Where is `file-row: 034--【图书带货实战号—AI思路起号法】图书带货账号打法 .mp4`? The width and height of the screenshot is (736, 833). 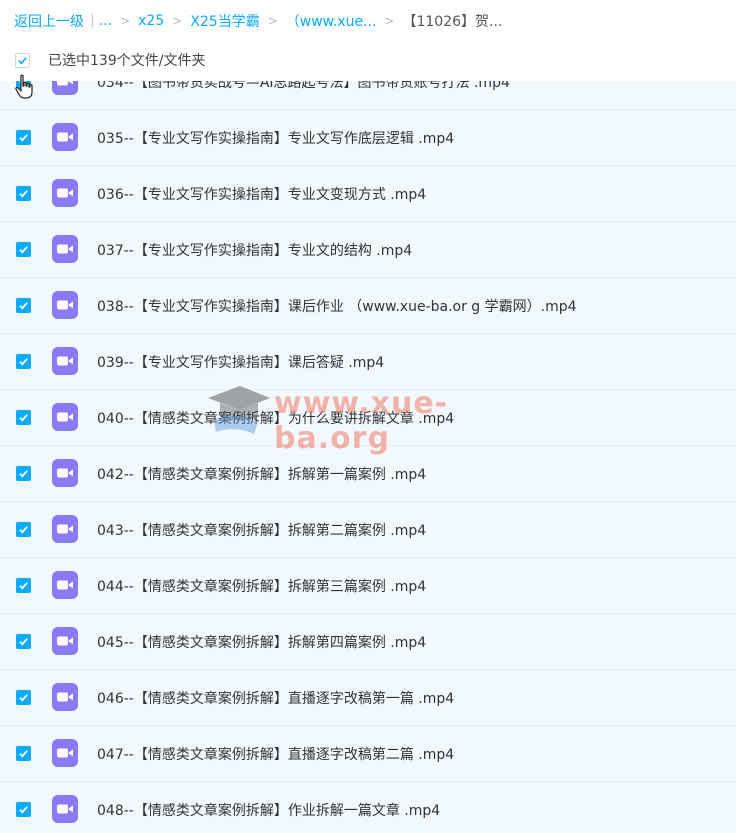
file-row: 034--【图书带货实战号—AI思路起号法】图书带货账号打法 .mp4 is located at coordinates (368, 95).